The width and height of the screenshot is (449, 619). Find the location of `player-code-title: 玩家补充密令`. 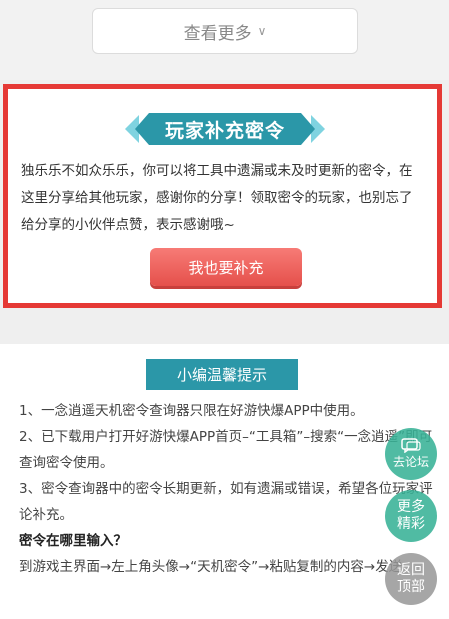

player-code-title: 玩家补充密令 is located at coordinates (224, 130).